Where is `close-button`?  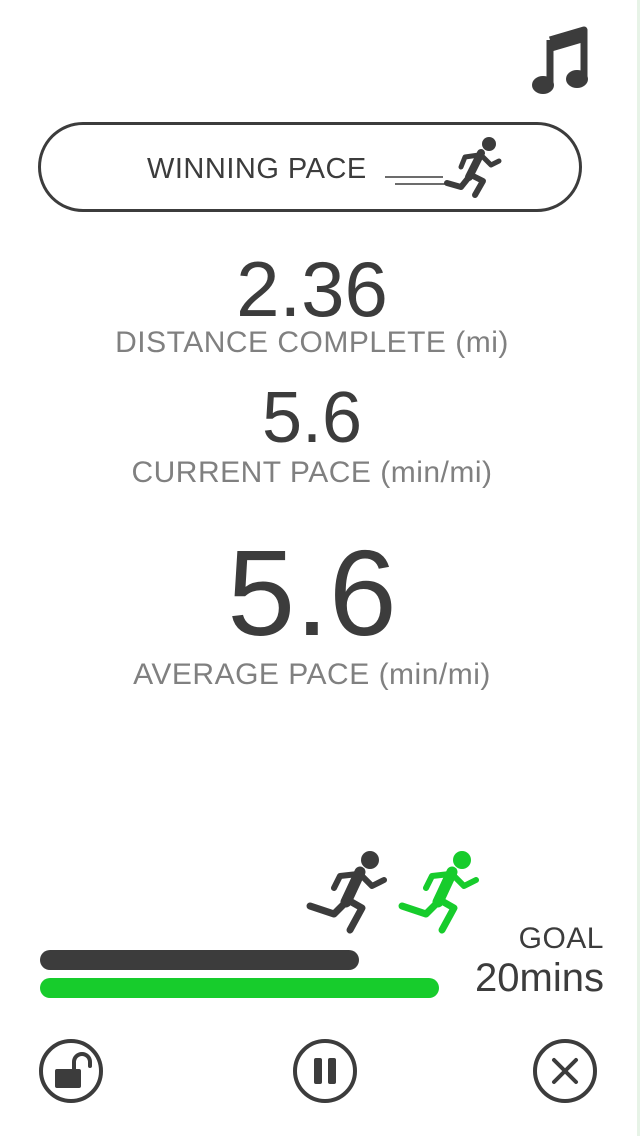 close-button is located at coordinates (565, 1071).